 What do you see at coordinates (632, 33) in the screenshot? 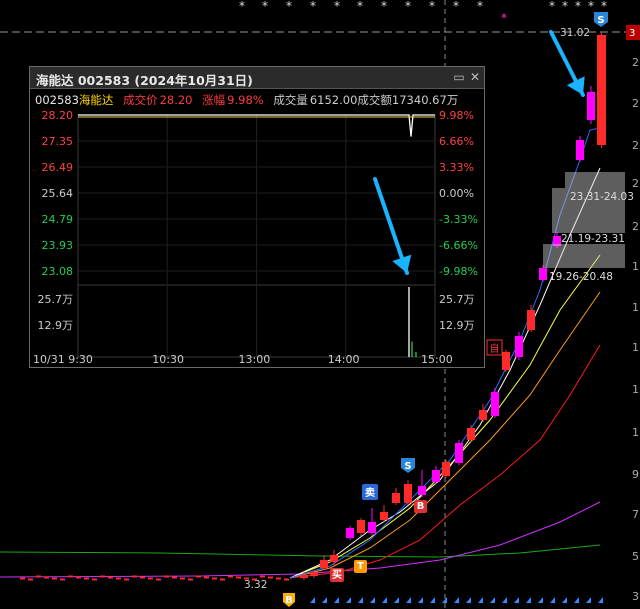
I see `current-price-tag-text: 3` at bounding box center [632, 33].